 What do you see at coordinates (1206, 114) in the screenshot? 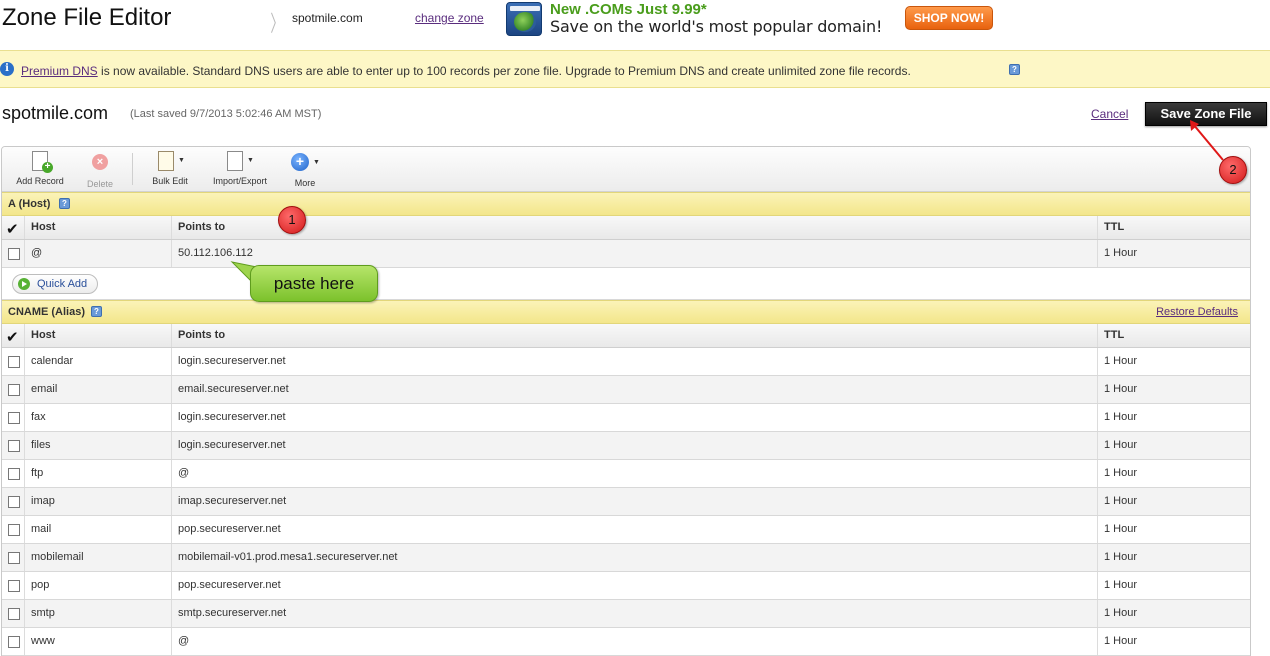
I see `save-zone-file-button: Save Zone File` at bounding box center [1206, 114].